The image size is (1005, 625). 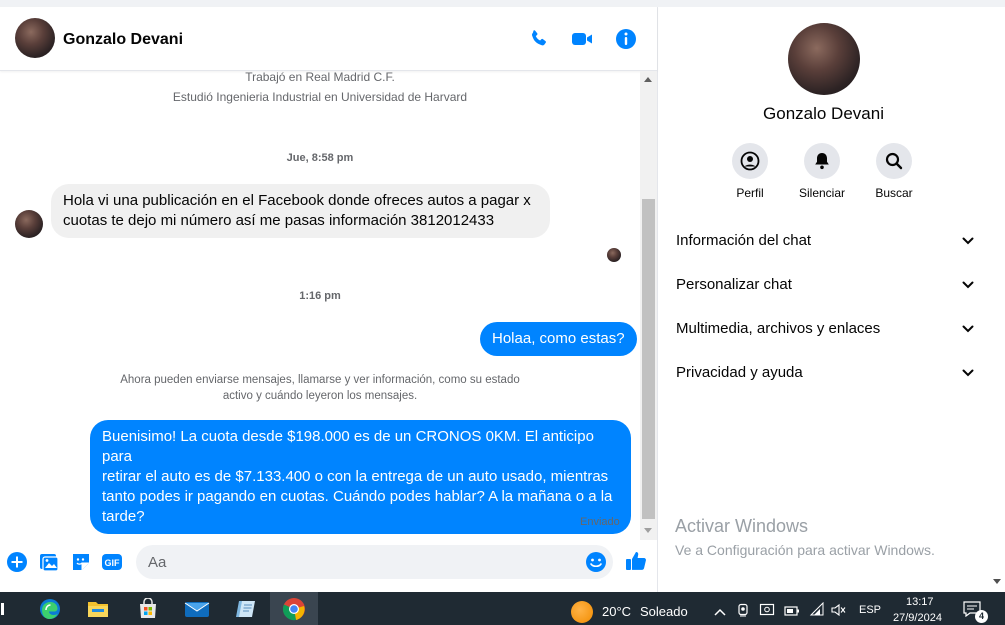 What do you see at coordinates (743, 610) in the screenshot?
I see `camera-privacy-icon` at bounding box center [743, 610].